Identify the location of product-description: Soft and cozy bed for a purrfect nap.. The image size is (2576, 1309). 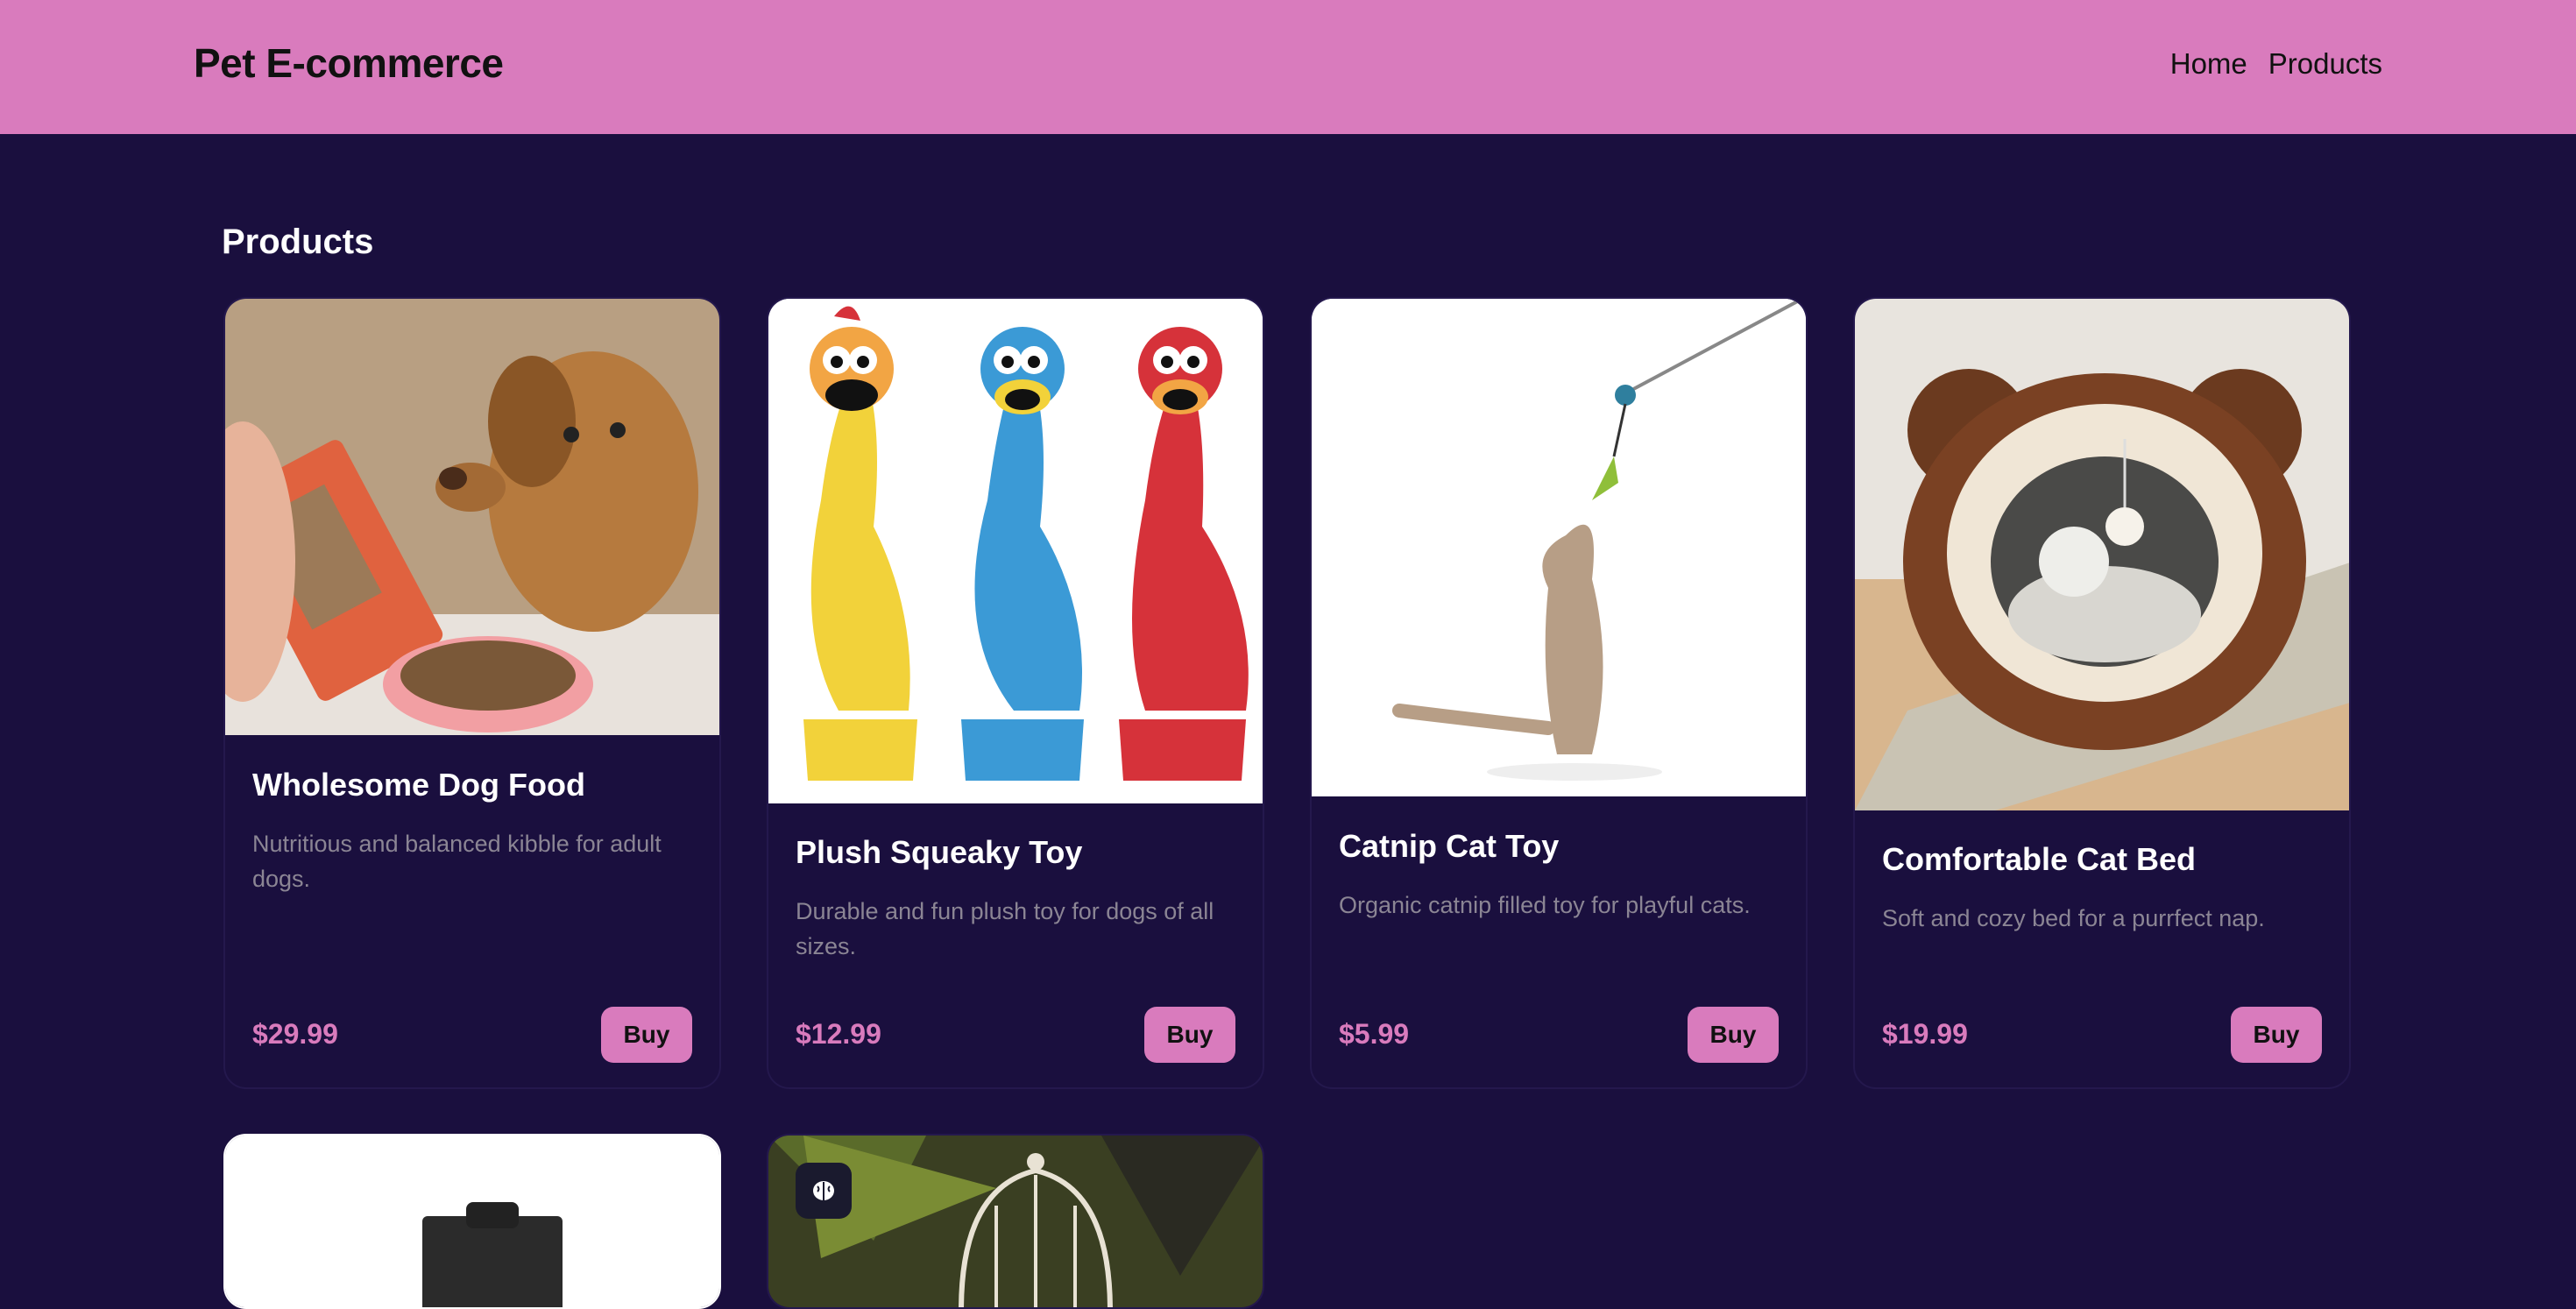
(2073, 918).